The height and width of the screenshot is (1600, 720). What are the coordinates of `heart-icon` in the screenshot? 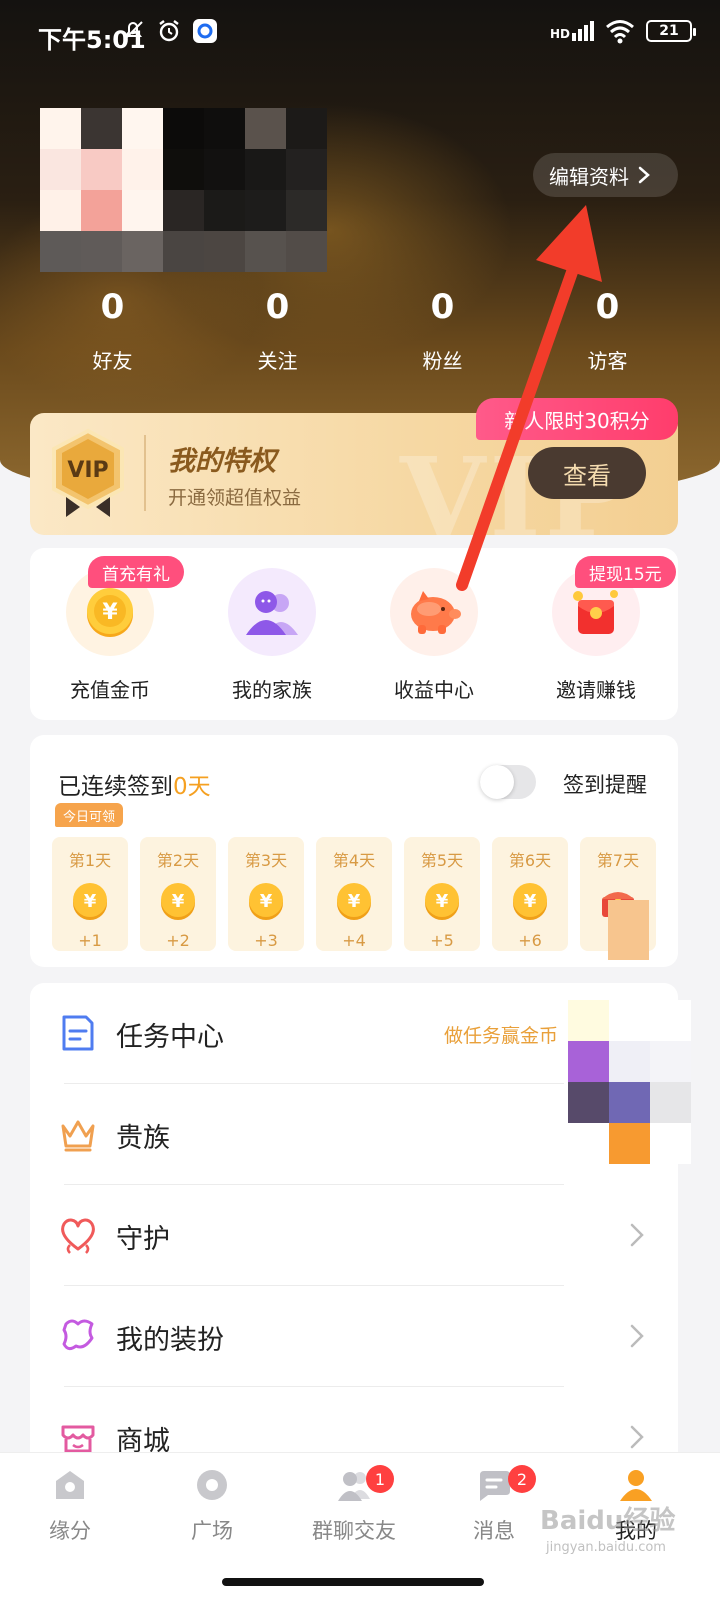 It's located at (78, 1236).